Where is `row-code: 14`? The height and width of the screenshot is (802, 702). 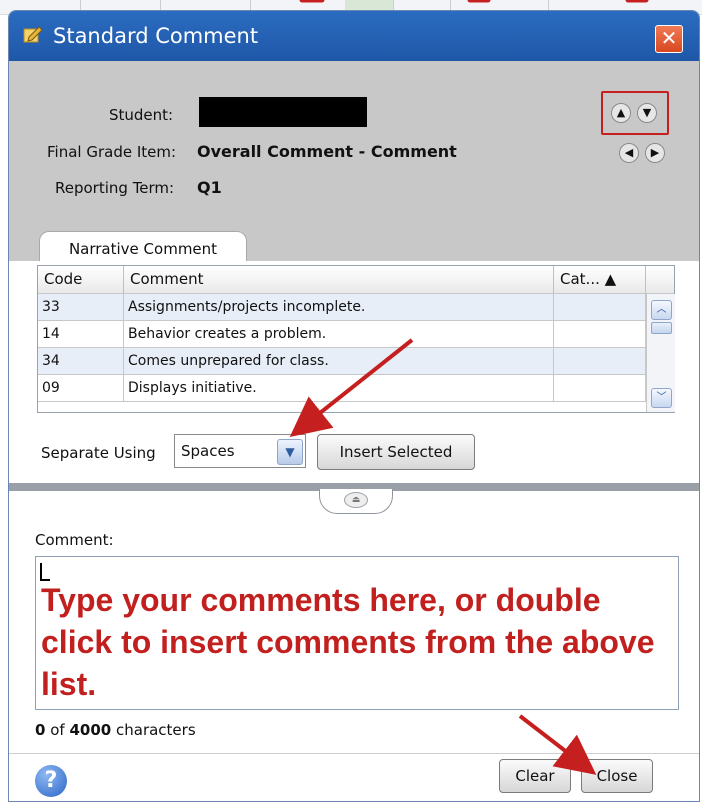 row-code: 14 is located at coordinates (81, 334).